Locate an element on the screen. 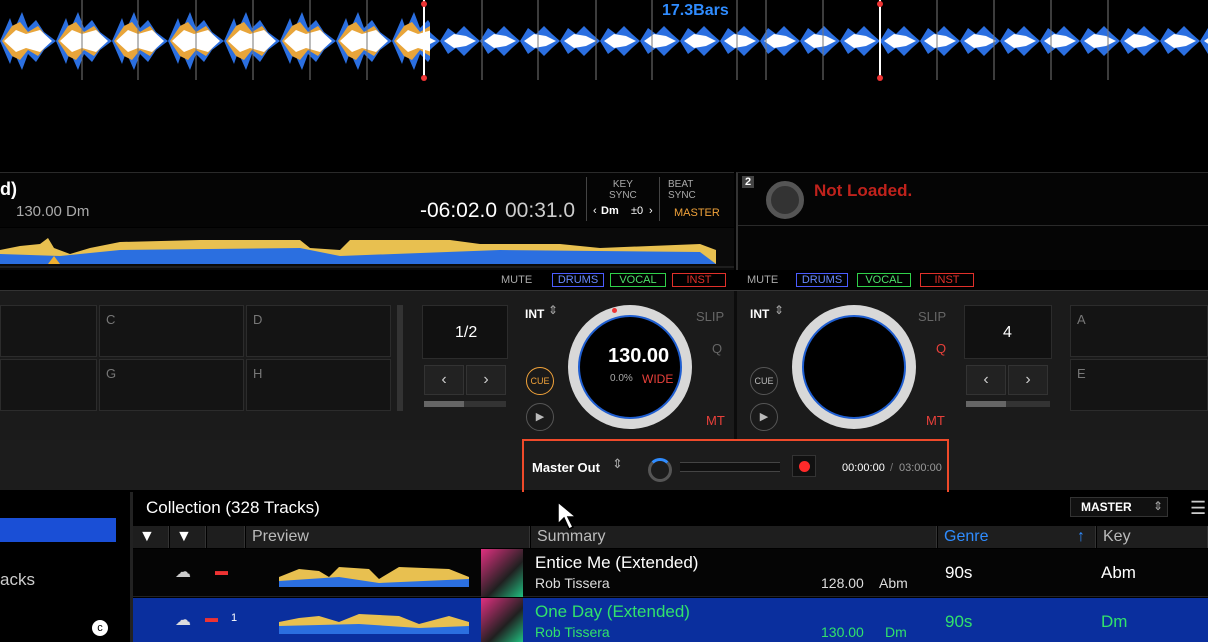 The image size is (1208, 642). deck1-slip-label: SLIP is located at coordinates (710, 316).